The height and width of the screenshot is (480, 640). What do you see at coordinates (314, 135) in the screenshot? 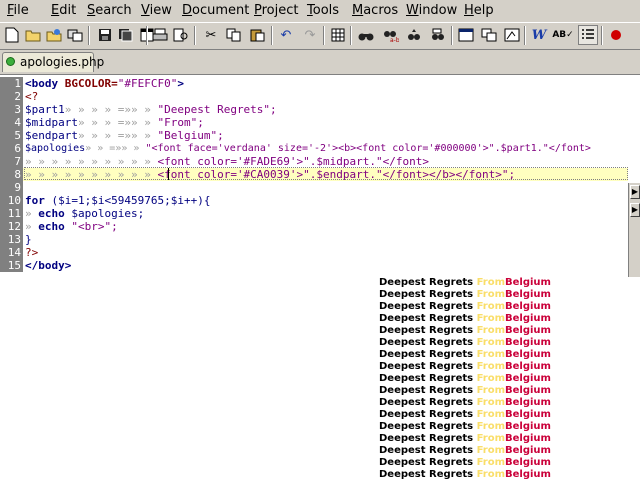
I see `code-line: 5 $endpart» » » =»» » "Belgium";` at bounding box center [314, 135].